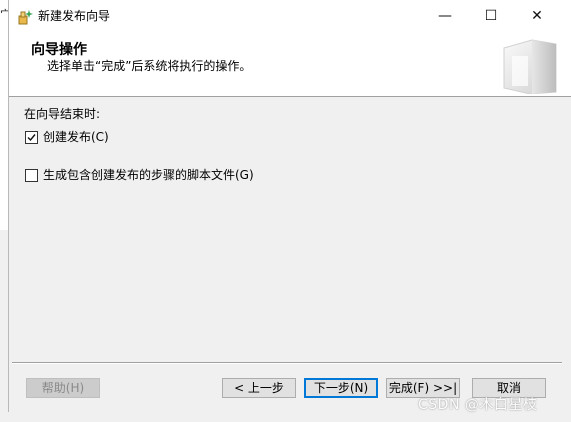 The image size is (571, 422). What do you see at coordinates (491, 16) in the screenshot?
I see `maximize-button: ☐` at bounding box center [491, 16].